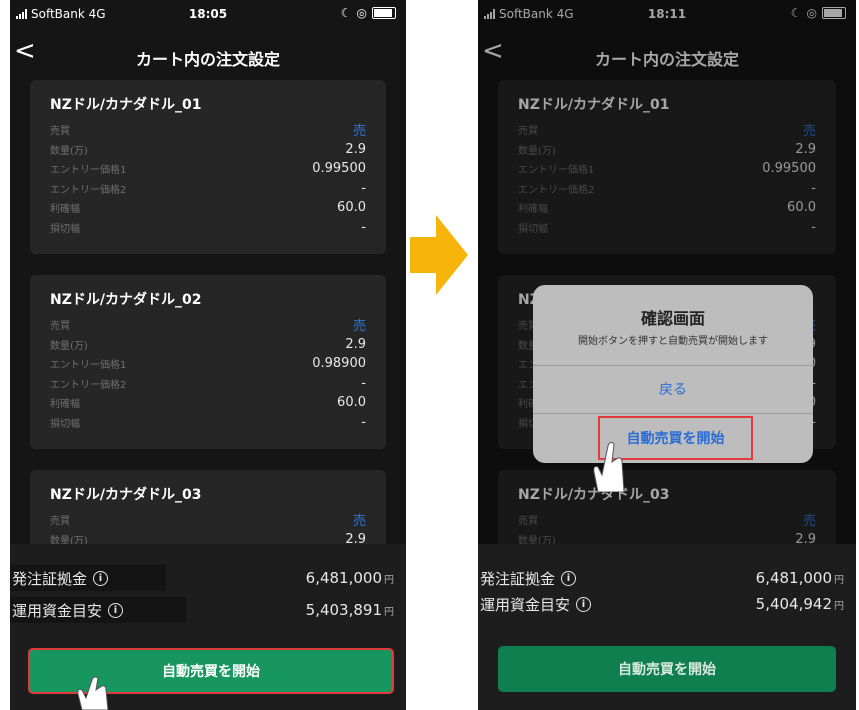 This screenshot has height=710, width=859. I want to click on dialog-title: 確認画面, so click(672, 318).